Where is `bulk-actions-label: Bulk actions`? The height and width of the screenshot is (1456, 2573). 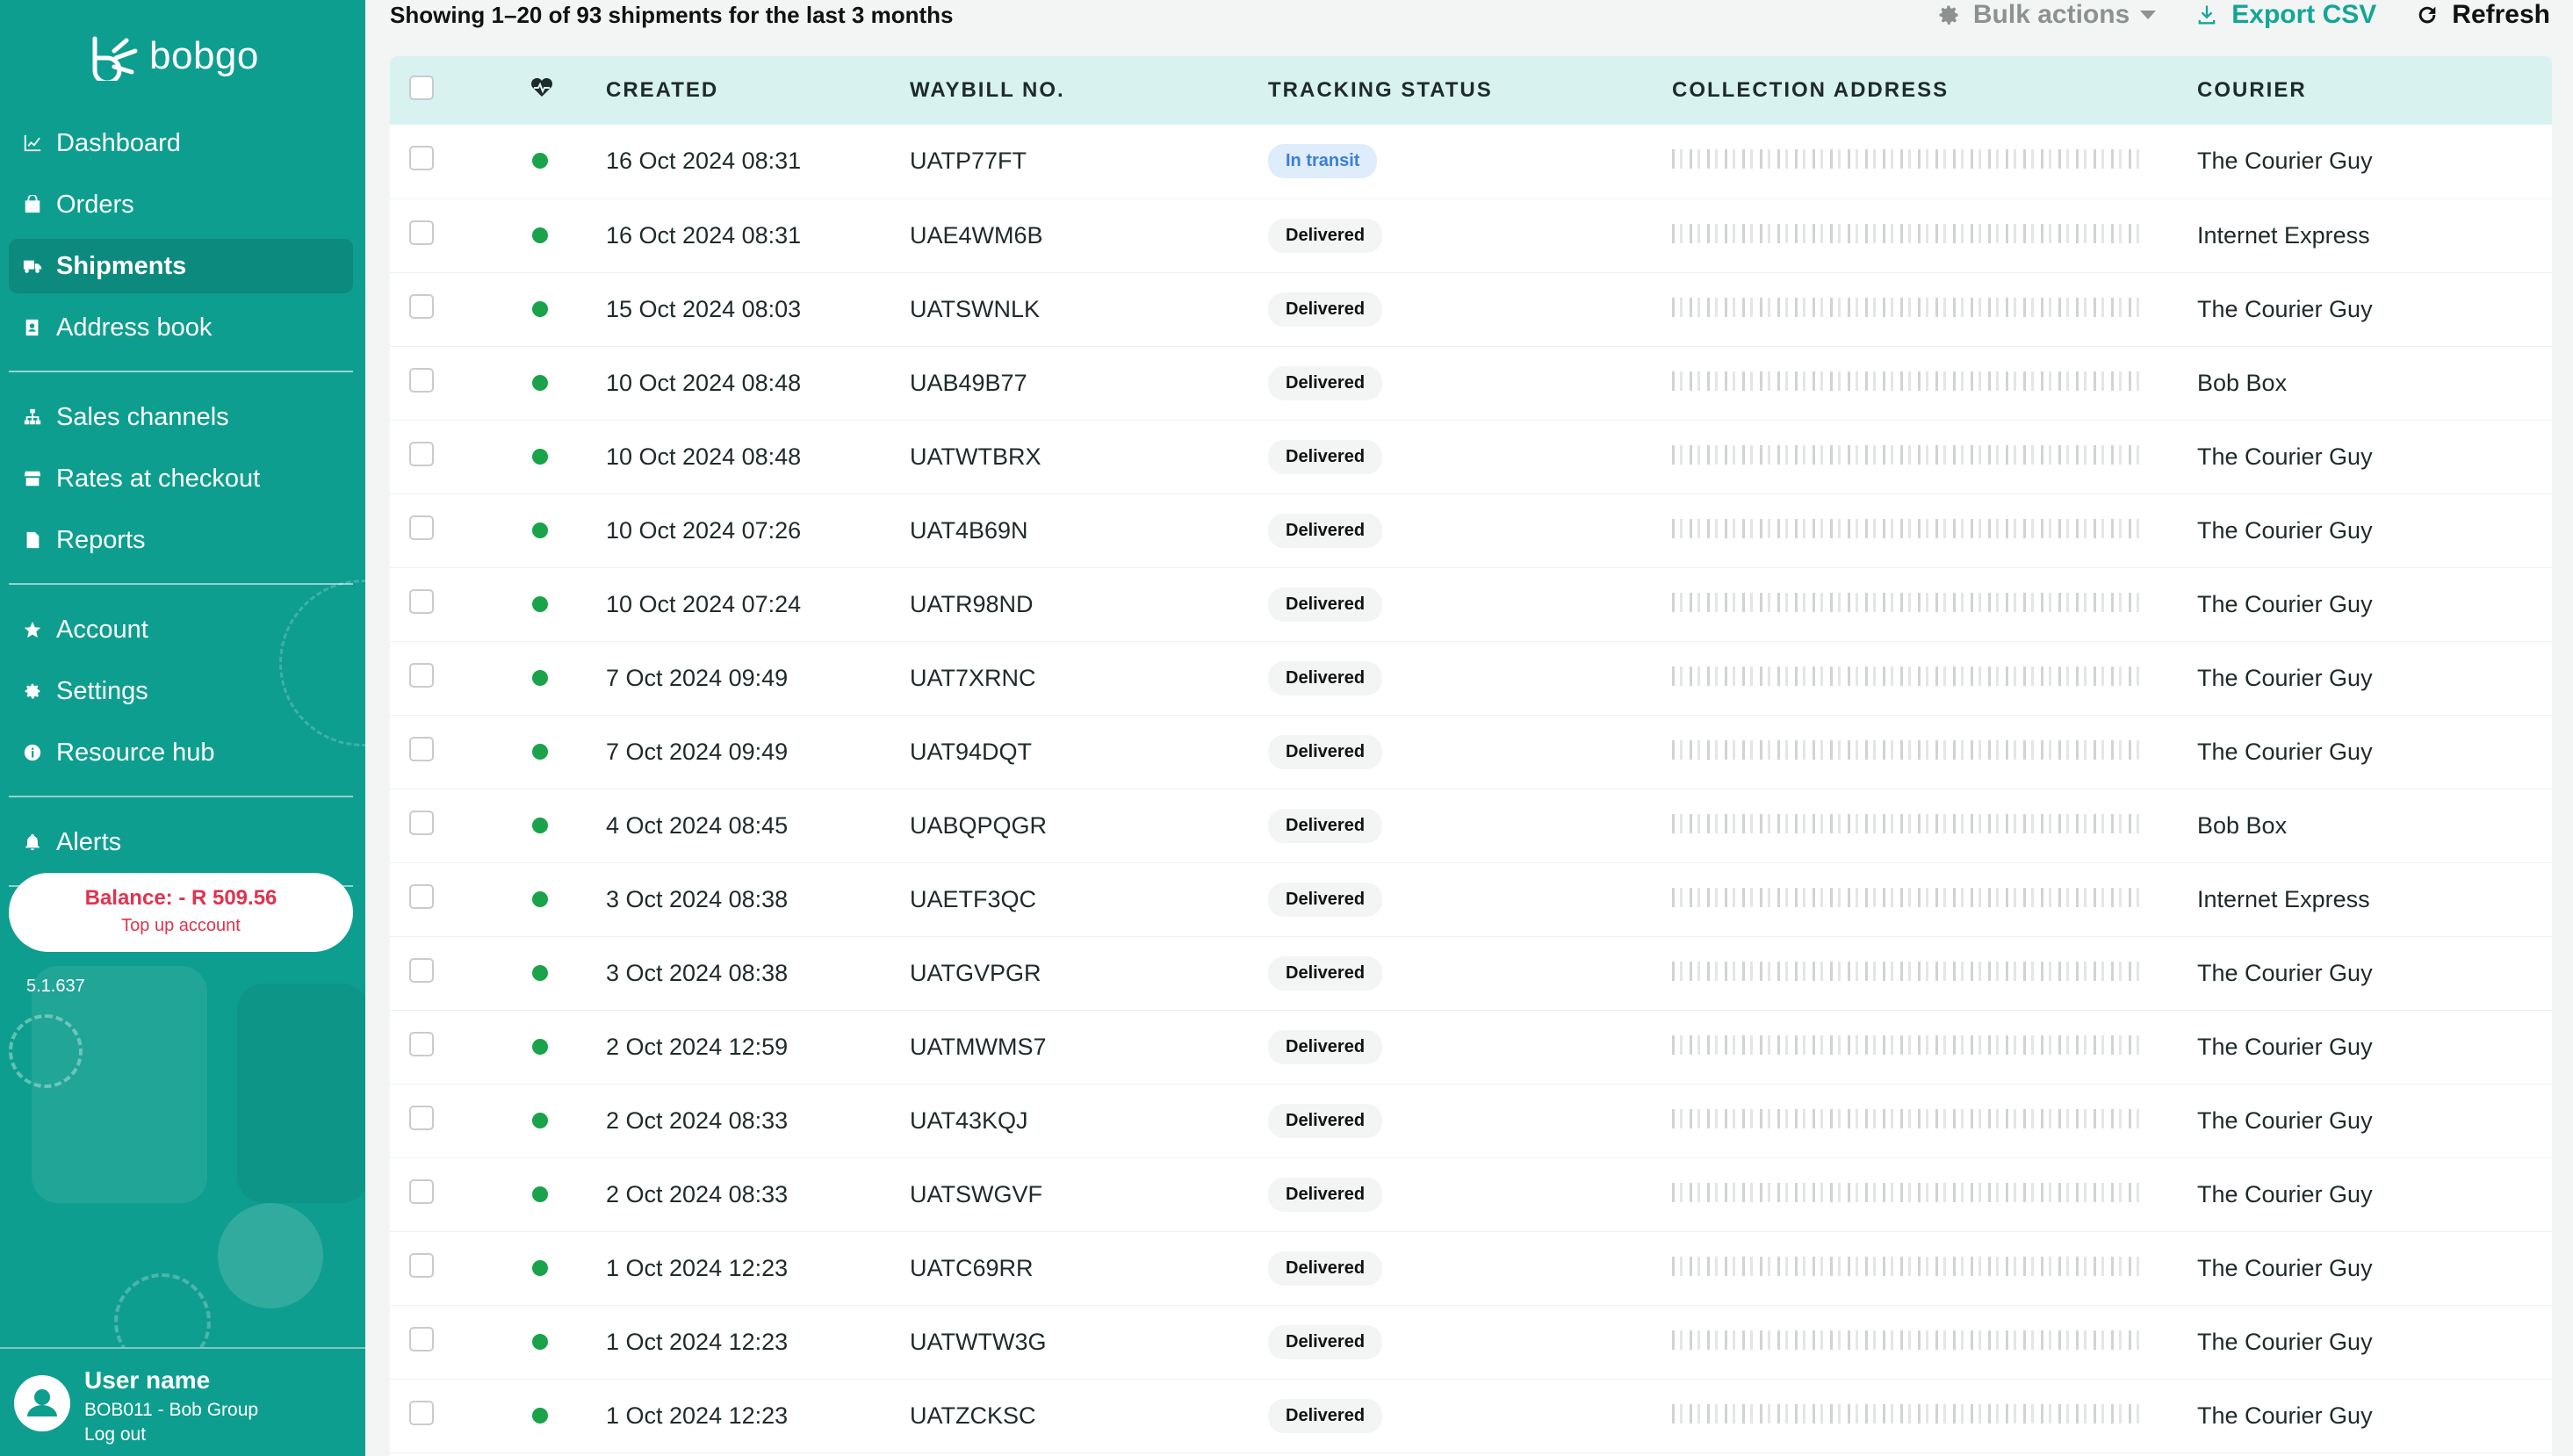
bulk-actions-label: Bulk actions is located at coordinates (2051, 14).